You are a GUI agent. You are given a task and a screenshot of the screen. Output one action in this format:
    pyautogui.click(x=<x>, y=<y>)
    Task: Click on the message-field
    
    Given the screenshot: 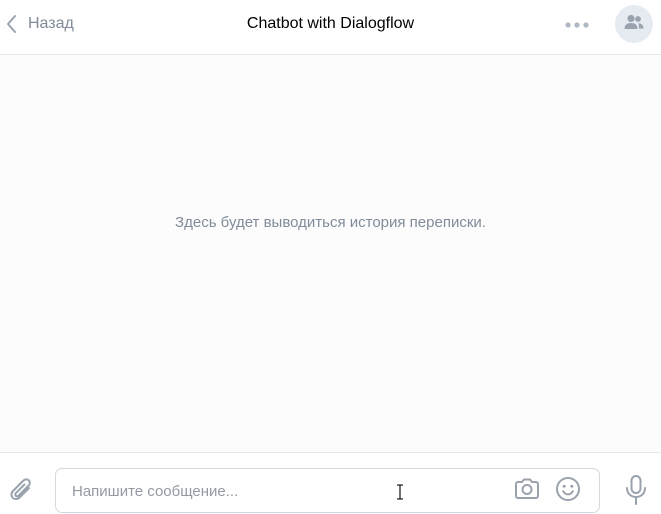 What is the action you would take?
    pyautogui.click(x=327, y=490)
    